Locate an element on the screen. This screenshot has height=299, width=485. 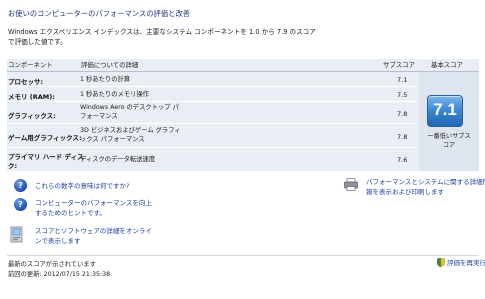
status-text: 最新のスコアが示されています is located at coordinates (52, 264).